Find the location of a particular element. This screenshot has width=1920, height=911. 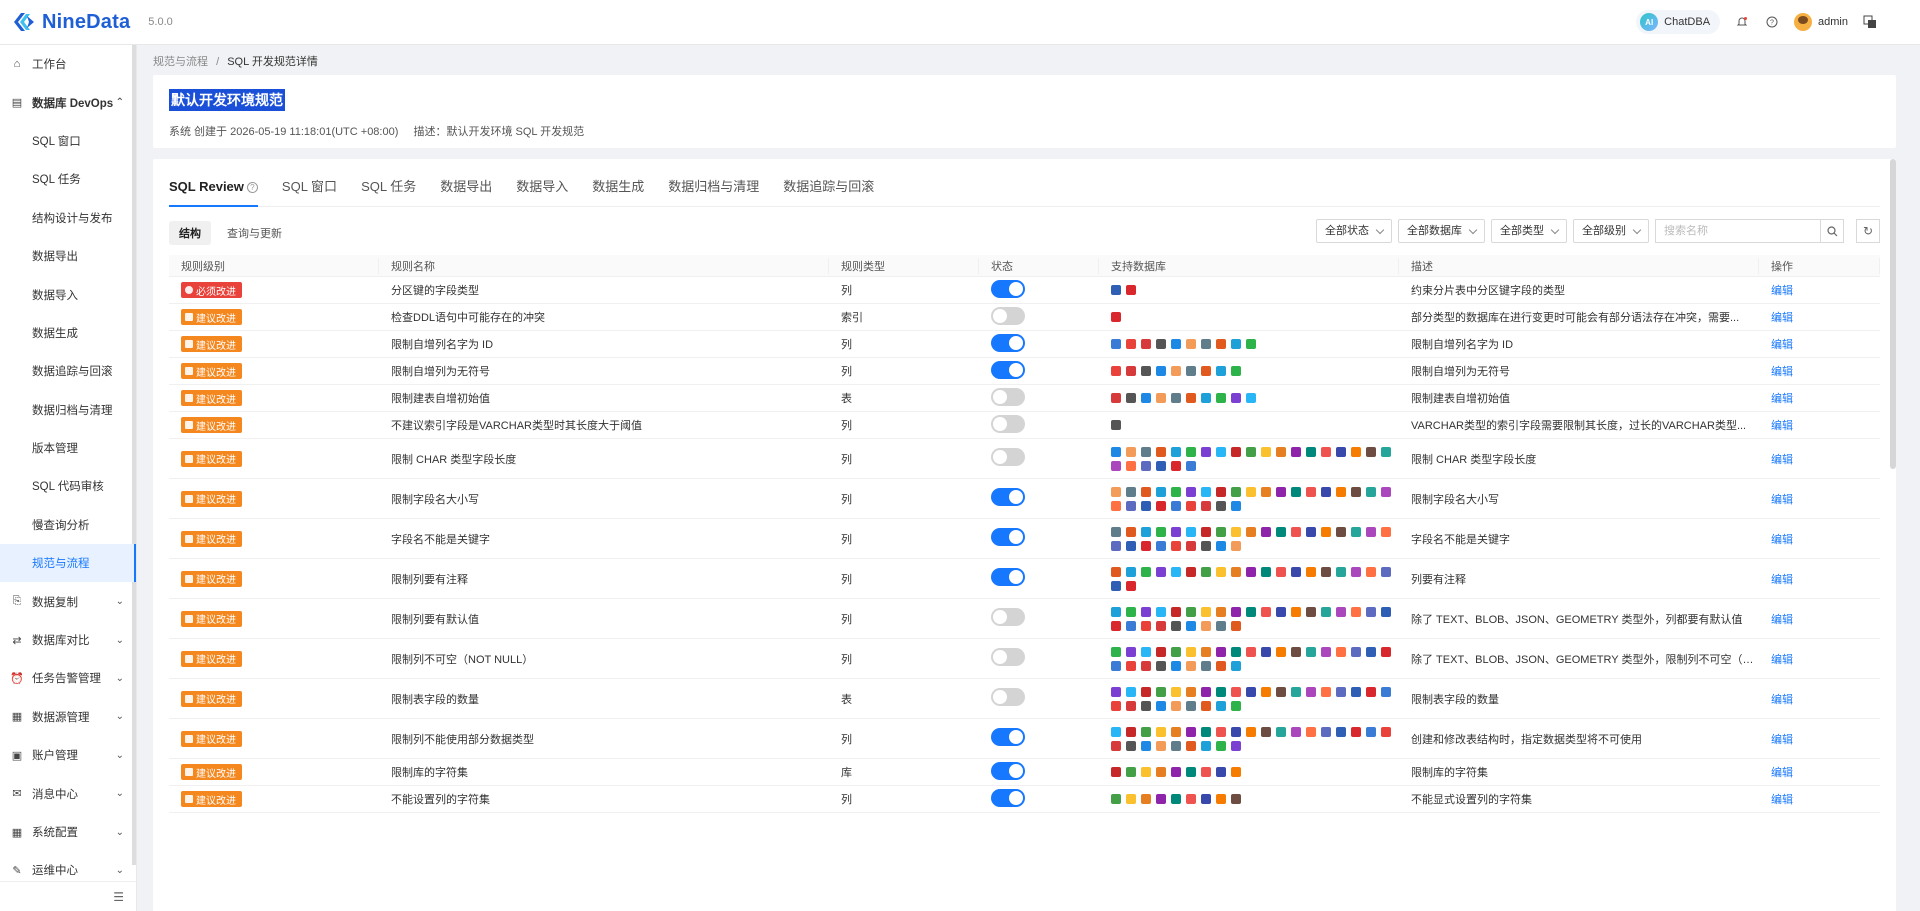

sidebar-item-7: 数据生成 is located at coordinates (68, 333).